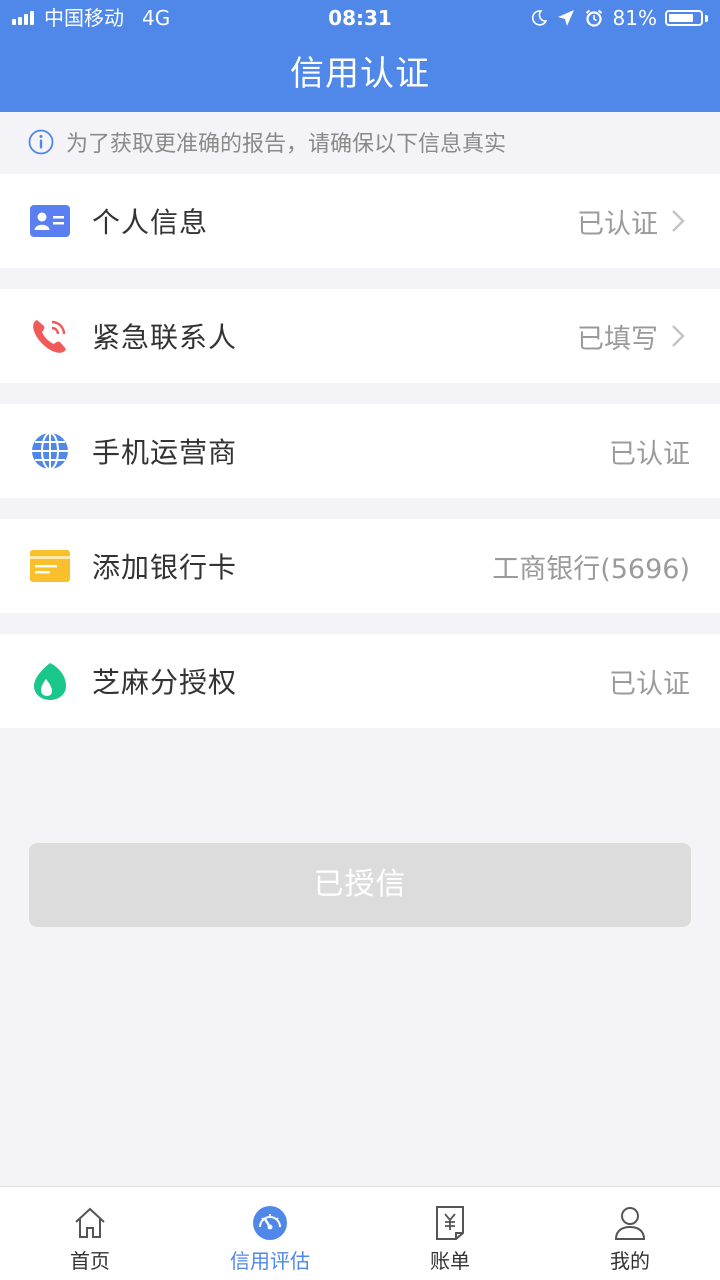 The width and height of the screenshot is (720, 1280). I want to click on battery-percent: 81%, so click(634, 18).